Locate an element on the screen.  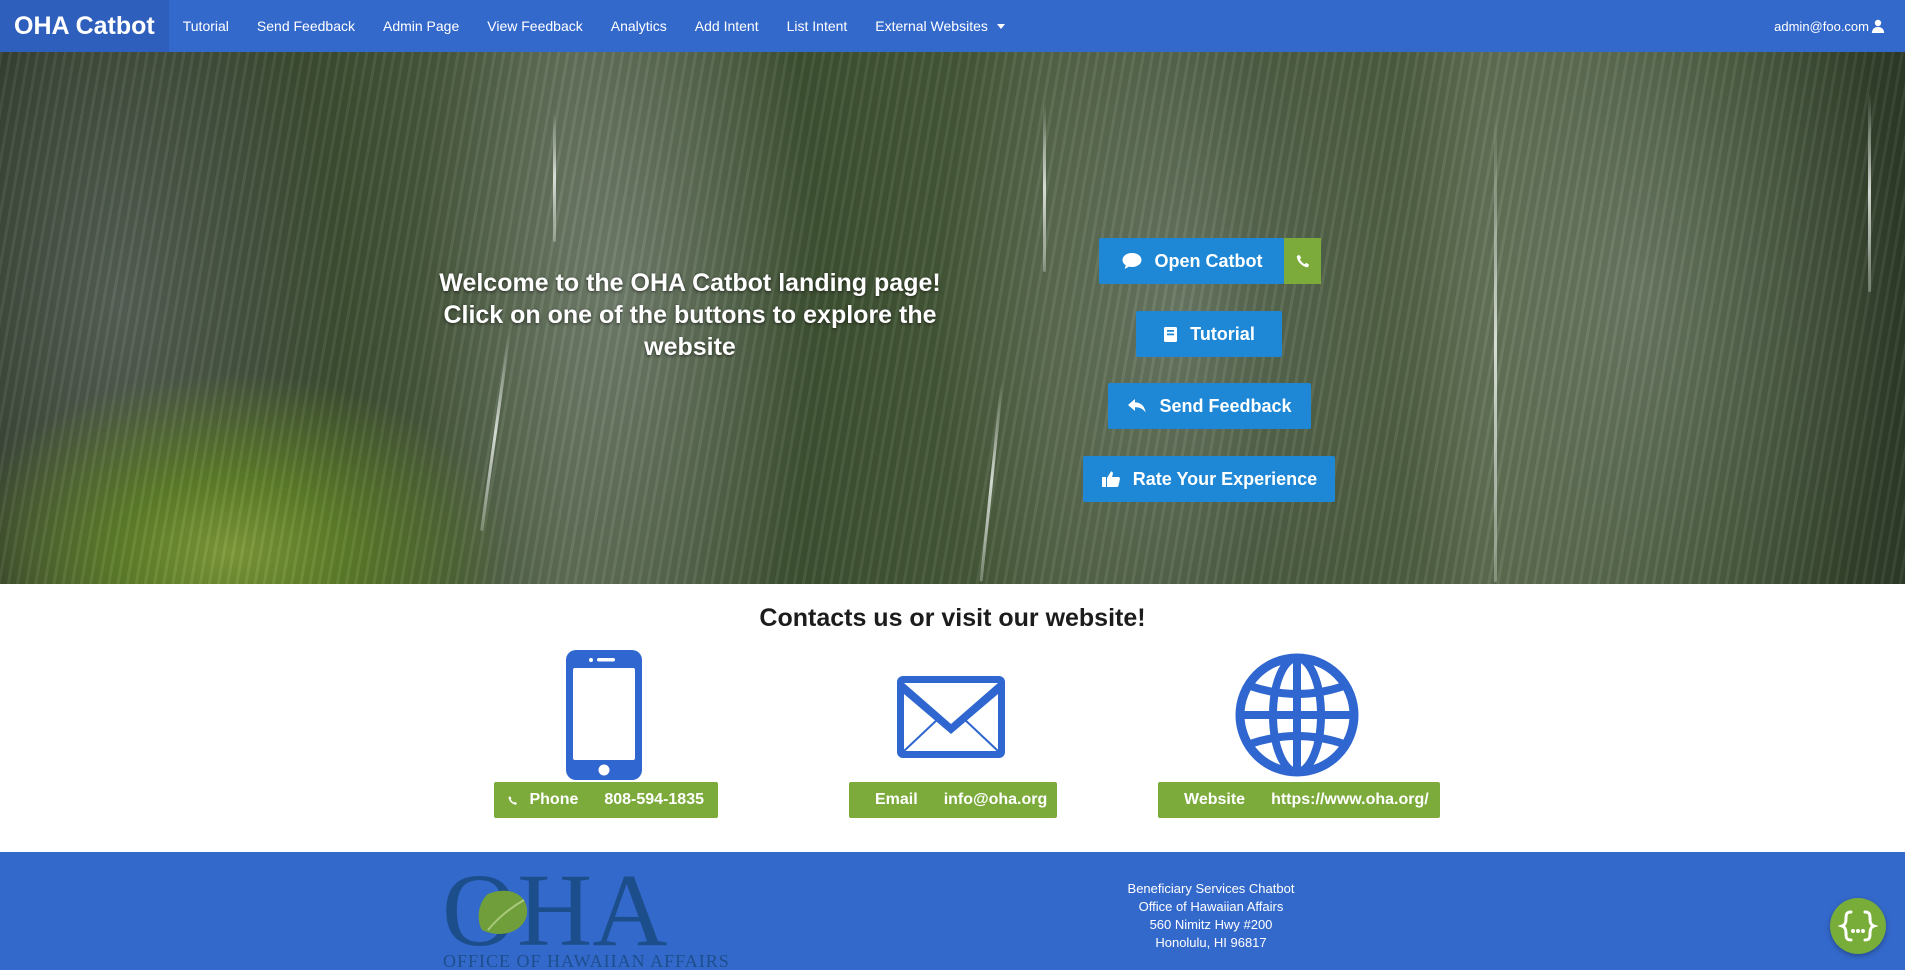
contacts-heading: Contacts us or visit our website! is located at coordinates (952, 618).